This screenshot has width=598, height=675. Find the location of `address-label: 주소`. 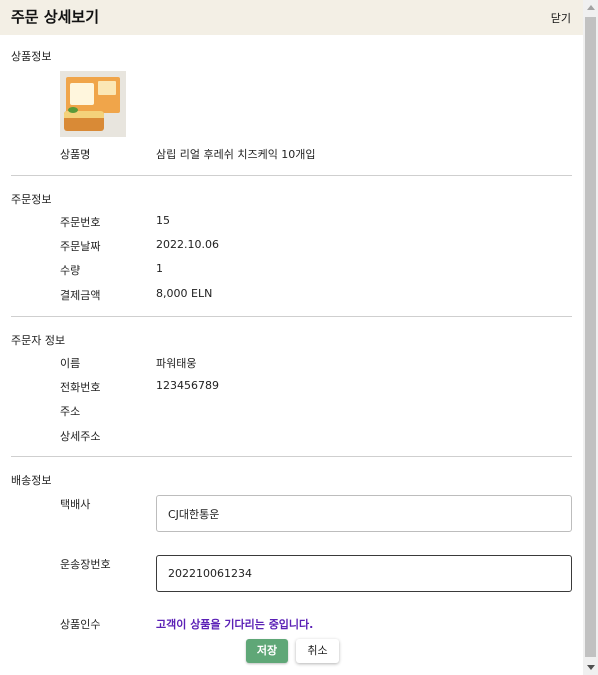

address-label: 주소 is located at coordinates (70, 411).